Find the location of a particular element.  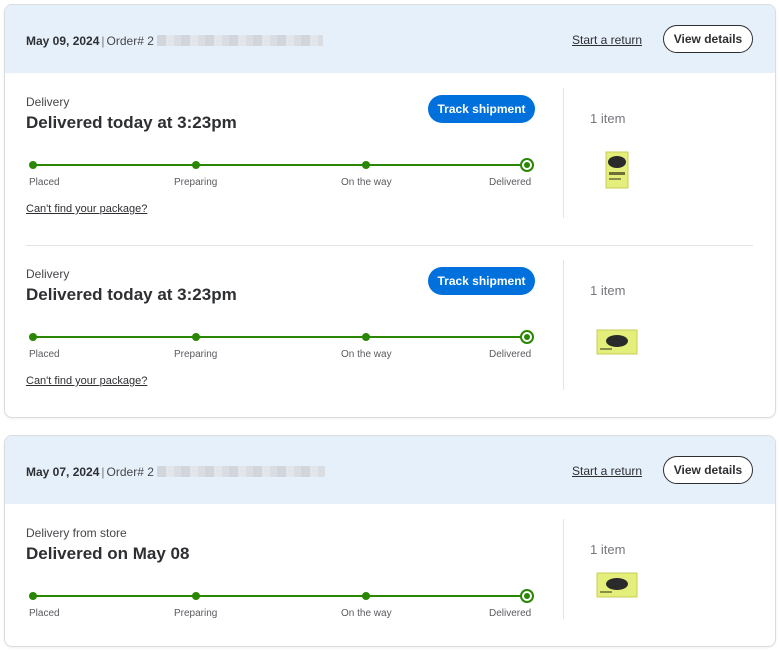

order-header-info: May 09, 2024 | Order# 2 is located at coordinates (174, 41).